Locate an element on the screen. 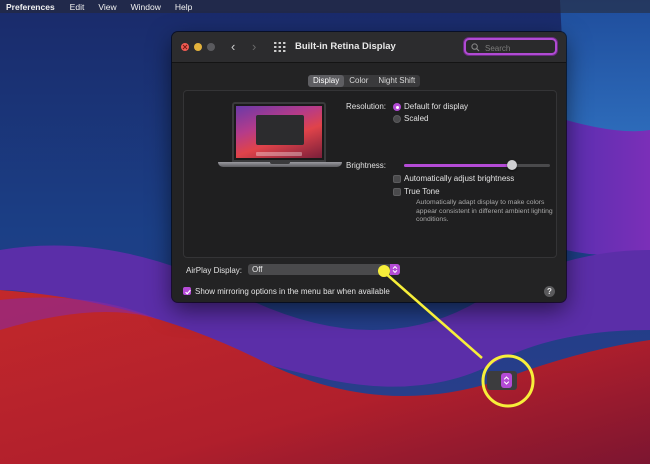 The image size is (650, 464). zoomed-stepper-preview is located at coordinates (502, 380).